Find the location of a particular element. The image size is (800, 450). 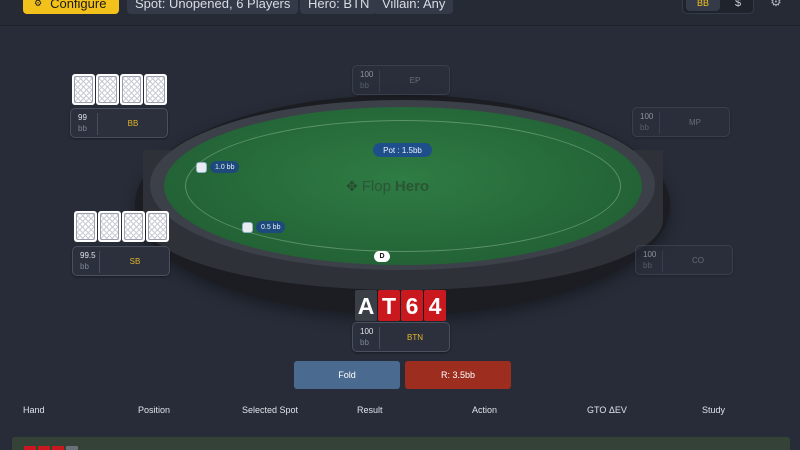

col-selected-spot: Selected Spot is located at coordinates (270, 410).